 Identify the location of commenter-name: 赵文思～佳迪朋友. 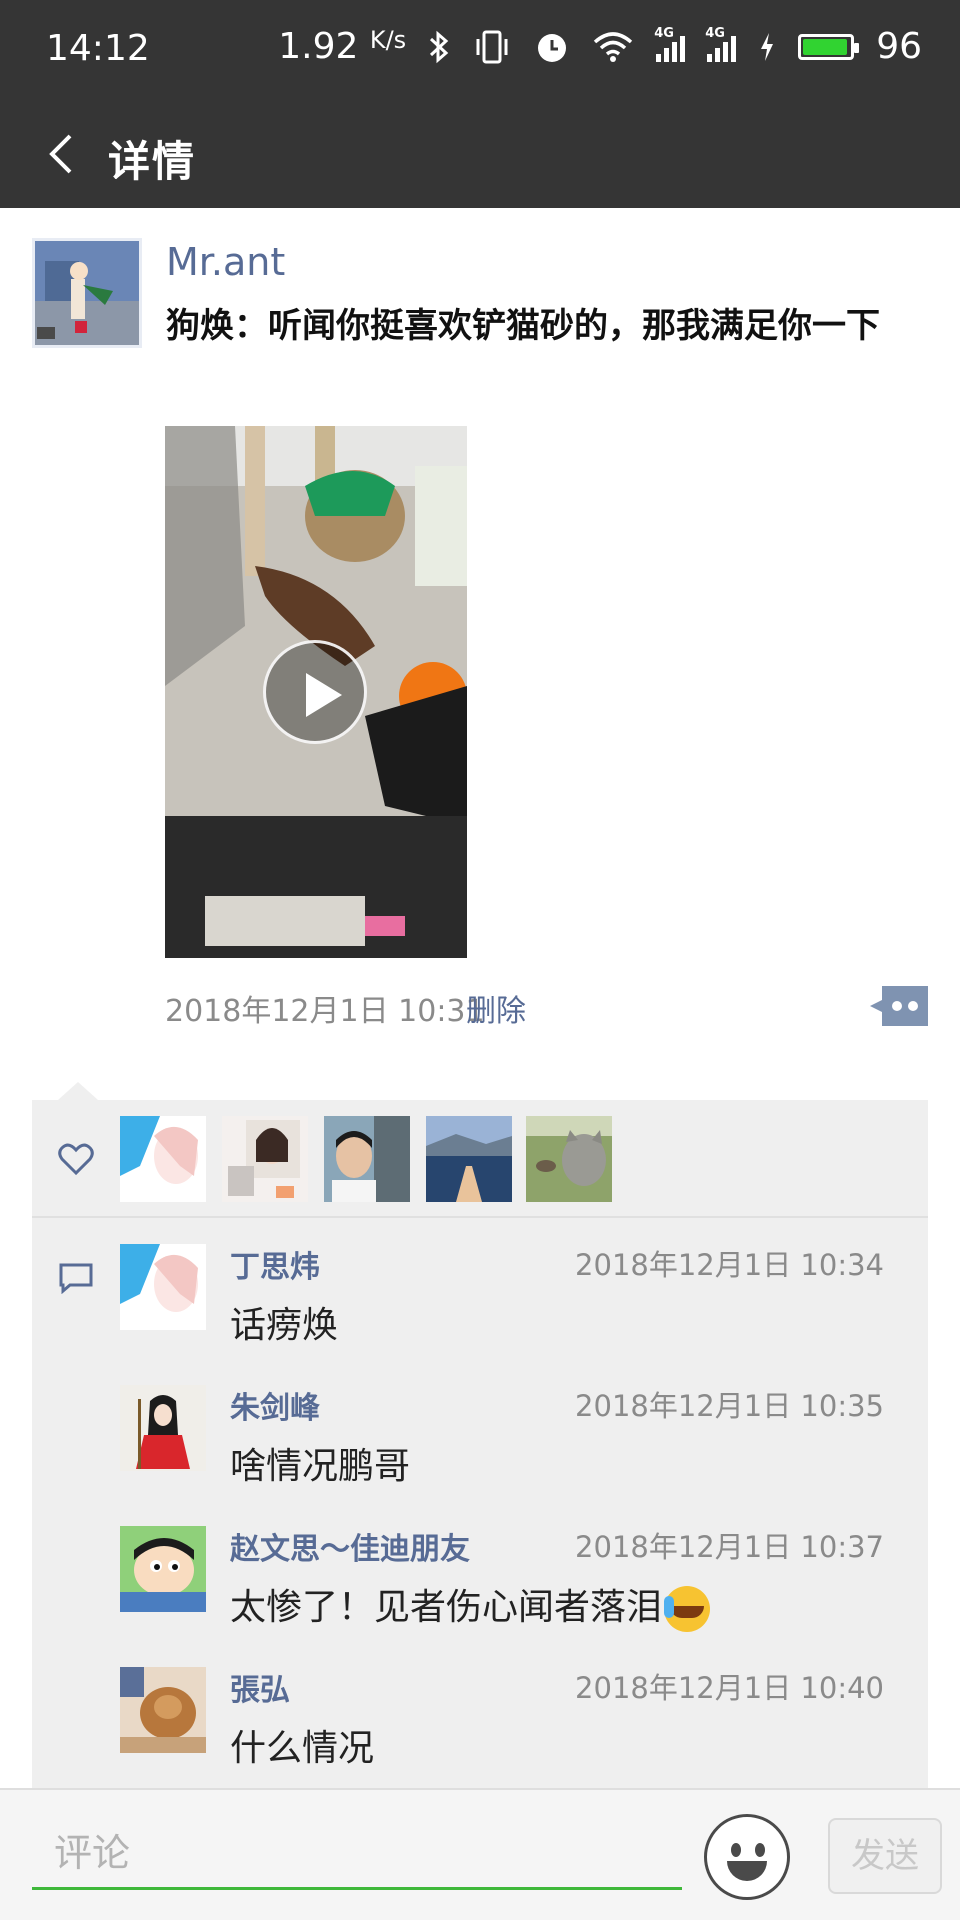
(350, 1546).